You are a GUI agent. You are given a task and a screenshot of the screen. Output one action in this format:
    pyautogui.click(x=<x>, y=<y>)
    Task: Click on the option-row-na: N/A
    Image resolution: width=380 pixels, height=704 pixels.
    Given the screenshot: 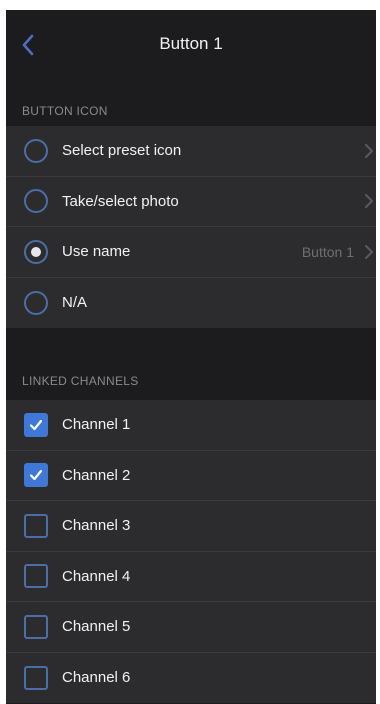 What is the action you would take?
    pyautogui.click(x=191, y=302)
    